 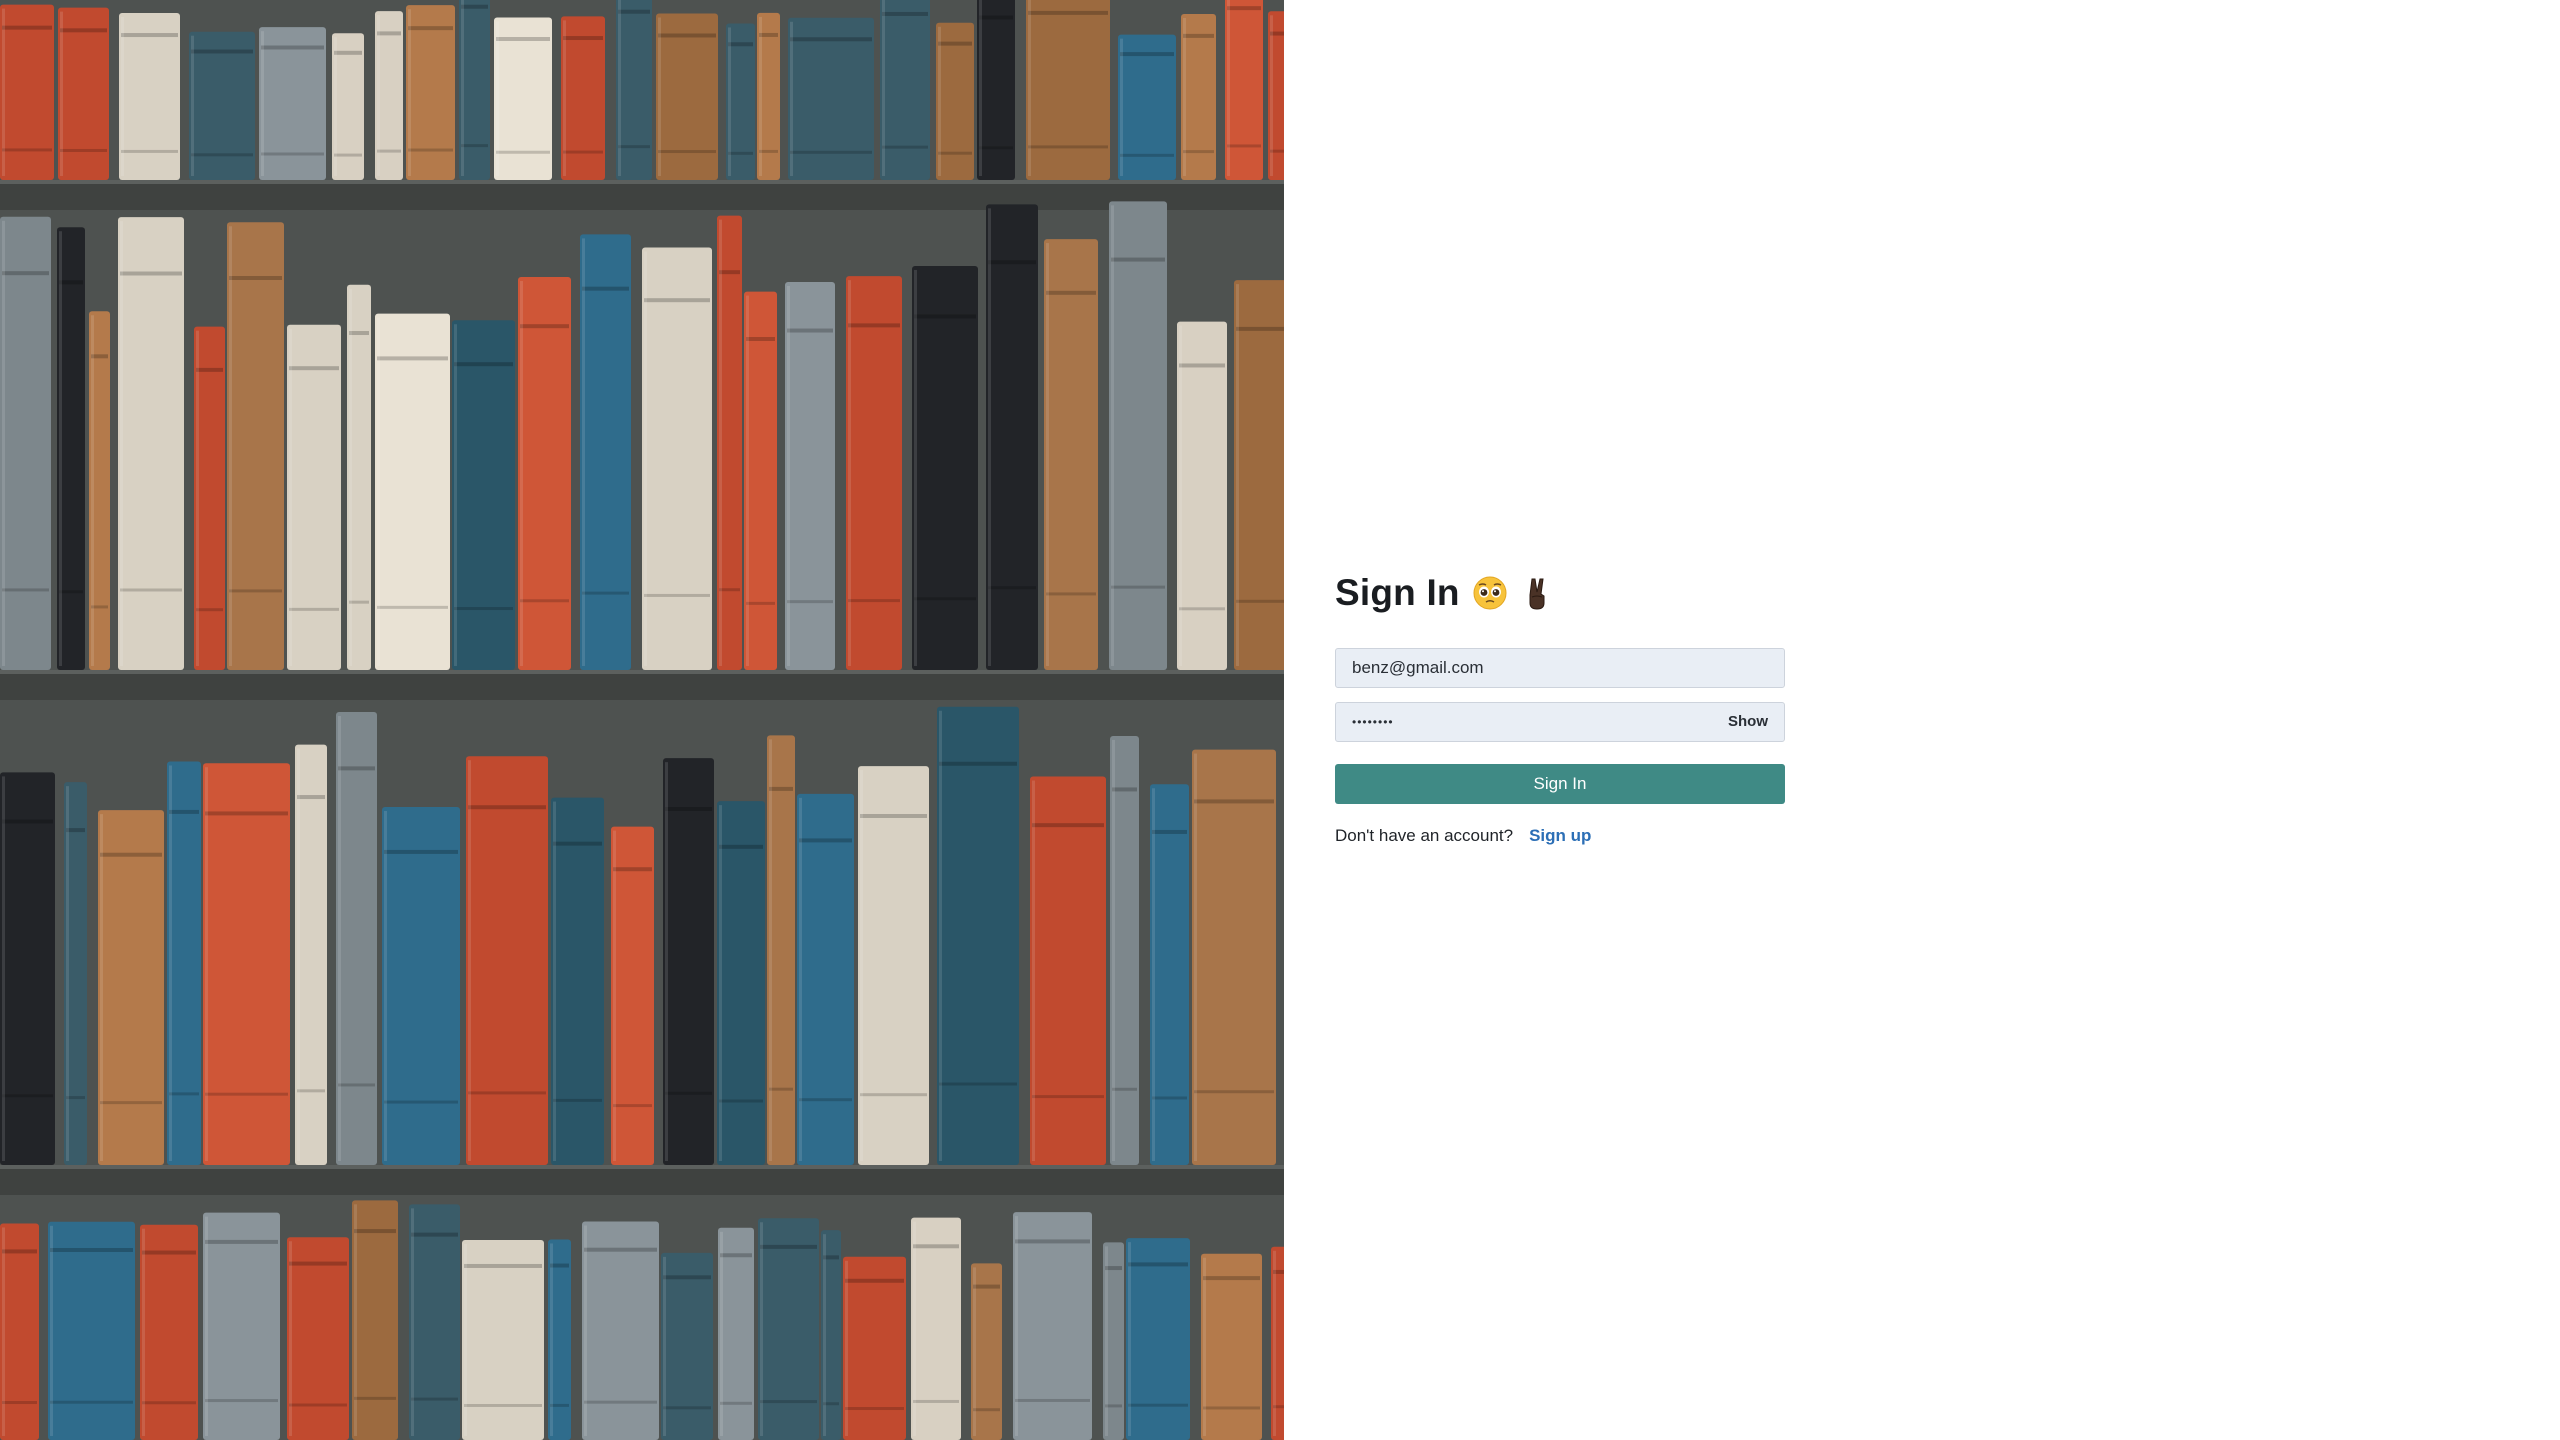 What do you see at coordinates (1560, 722) in the screenshot?
I see `password-field: •••••••• Show` at bounding box center [1560, 722].